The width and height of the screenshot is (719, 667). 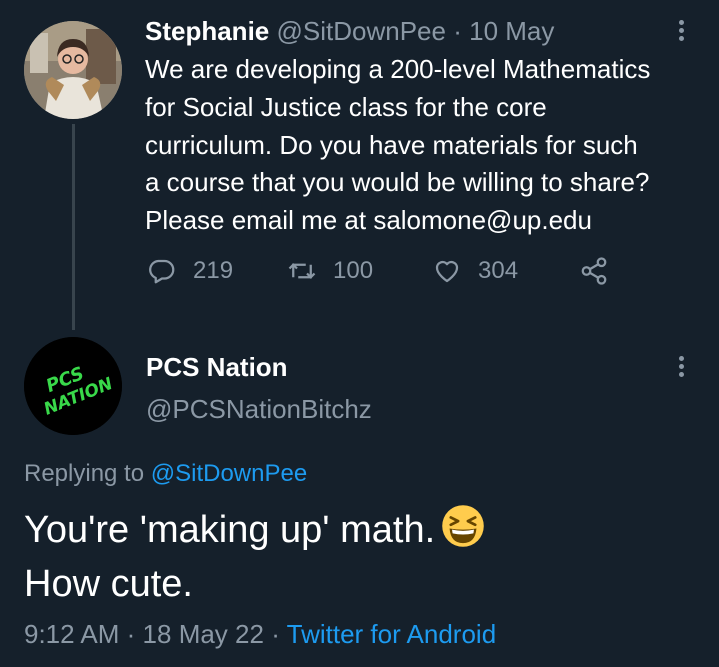 I want to click on like-button: 304, so click(x=475, y=271).